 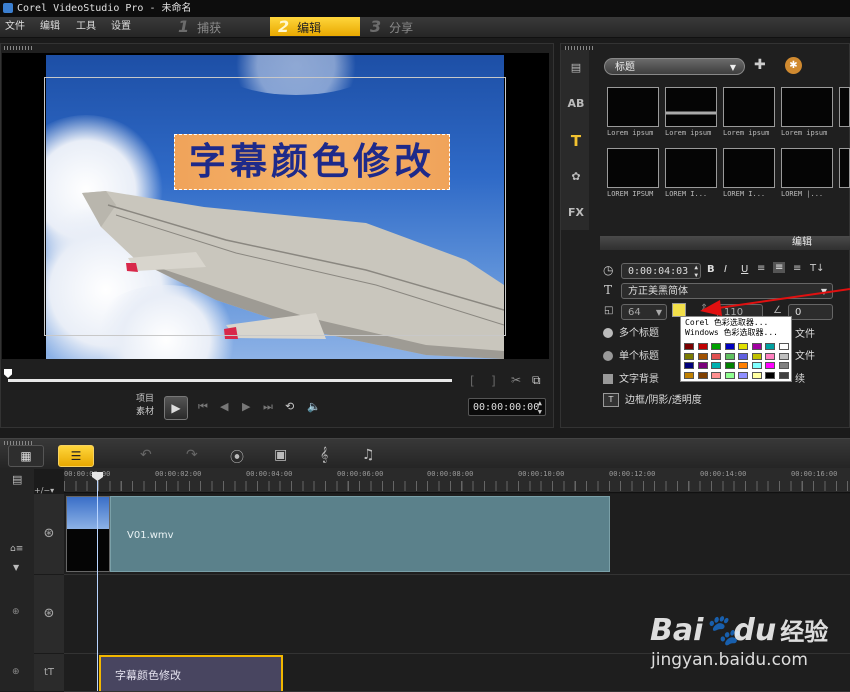 What do you see at coordinates (507, 407) in the screenshot?
I see `preview-timecode: 00:00:00:00 ▲ ▼` at bounding box center [507, 407].